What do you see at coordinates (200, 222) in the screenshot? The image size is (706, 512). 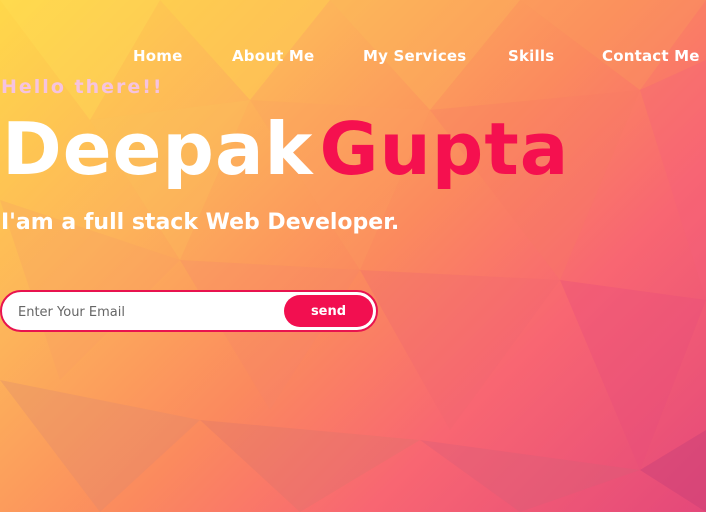 I see `hero-tagline: I'am a full stack Web Developer.` at bounding box center [200, 222].